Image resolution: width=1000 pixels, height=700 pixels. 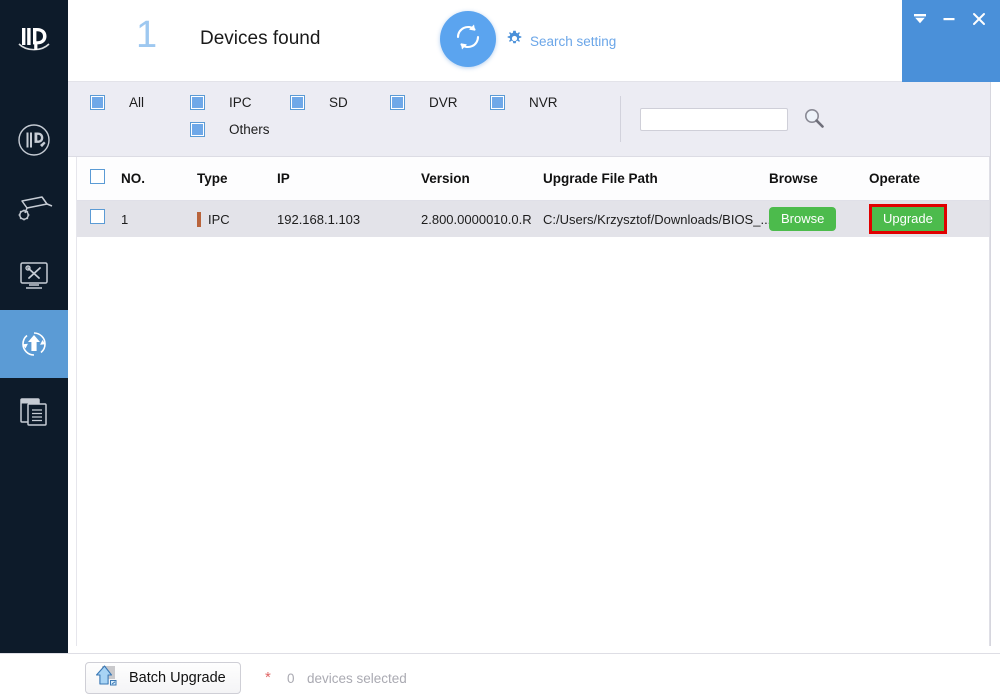 I want to click on column-header-ip: IP, so click(x=283, y=178).